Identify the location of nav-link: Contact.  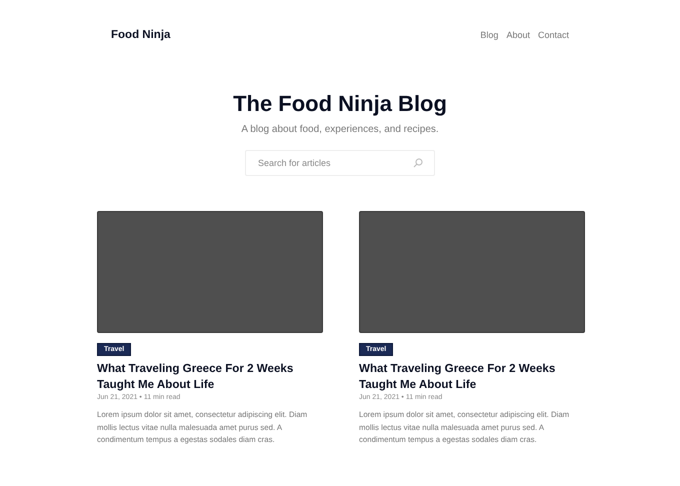
(553, 35).